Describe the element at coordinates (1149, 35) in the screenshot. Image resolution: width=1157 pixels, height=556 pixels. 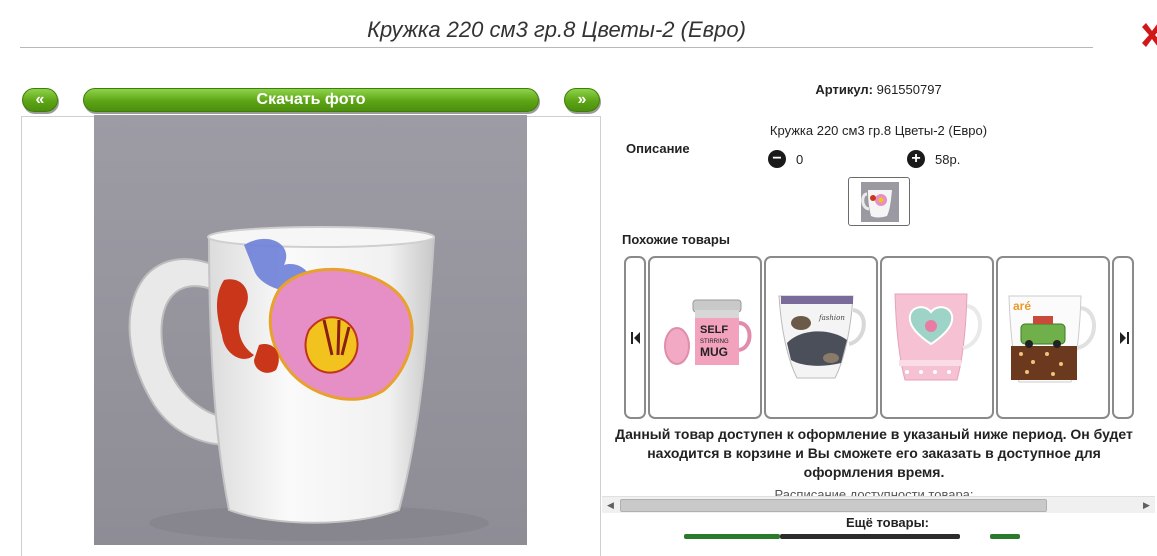
I see `close-icon` at that location.